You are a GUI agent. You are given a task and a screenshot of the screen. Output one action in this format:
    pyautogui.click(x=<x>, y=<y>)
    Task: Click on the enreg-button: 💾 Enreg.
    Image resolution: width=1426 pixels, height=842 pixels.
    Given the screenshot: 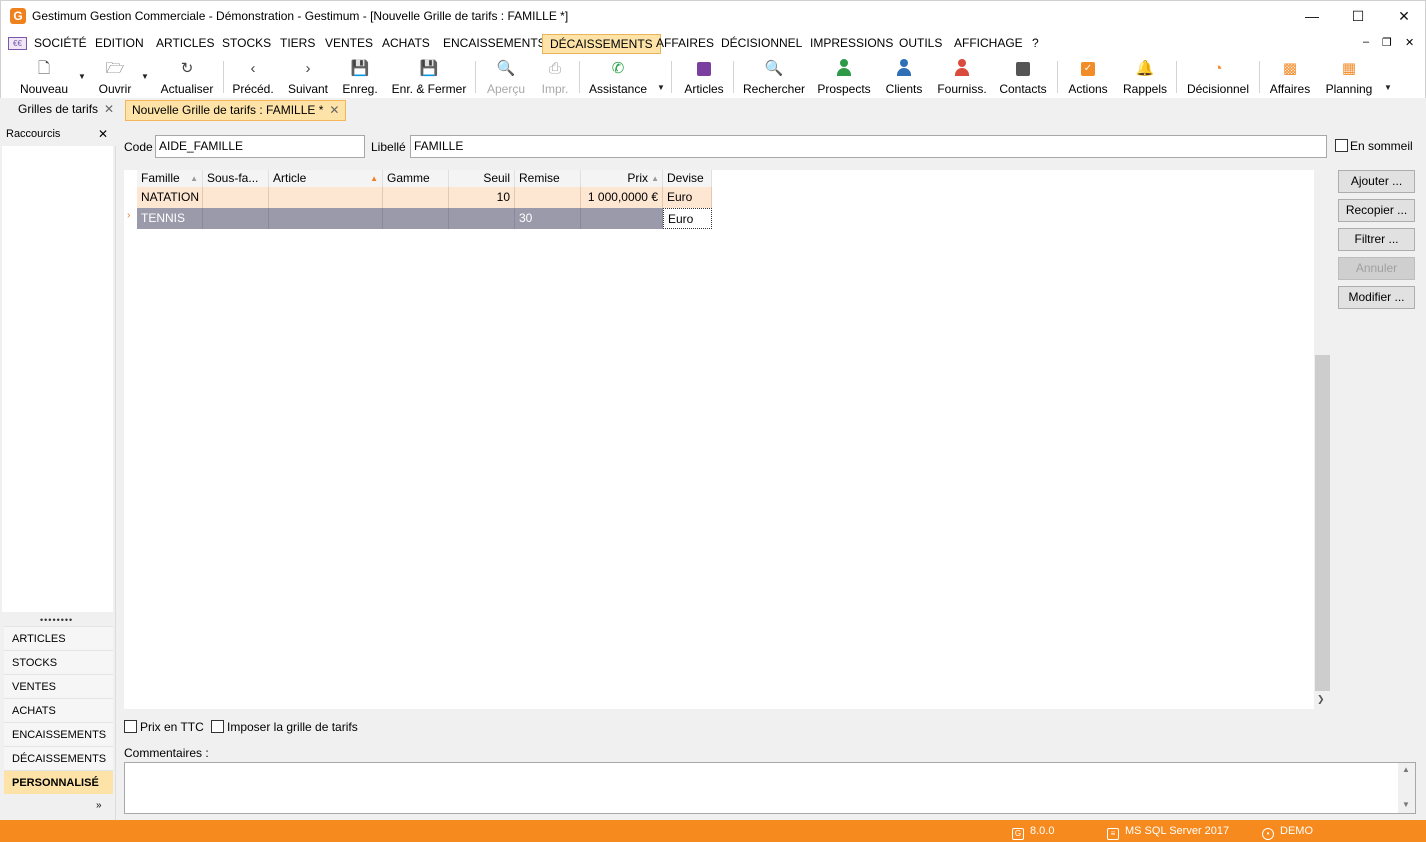 What is the action you would take?
    pyautogui.click(x=360, y=78)
    